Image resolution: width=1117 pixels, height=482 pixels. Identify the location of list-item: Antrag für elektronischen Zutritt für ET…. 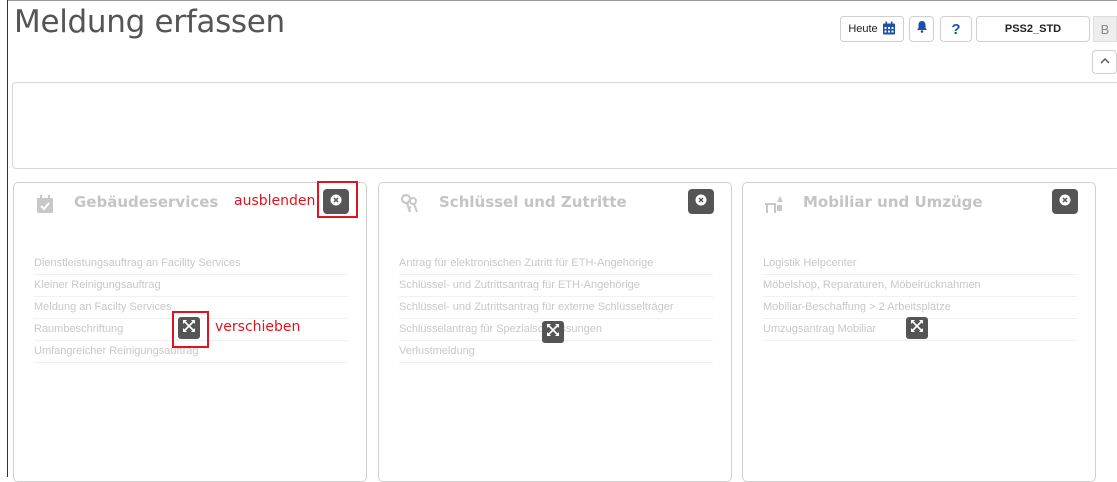
(556, 264).